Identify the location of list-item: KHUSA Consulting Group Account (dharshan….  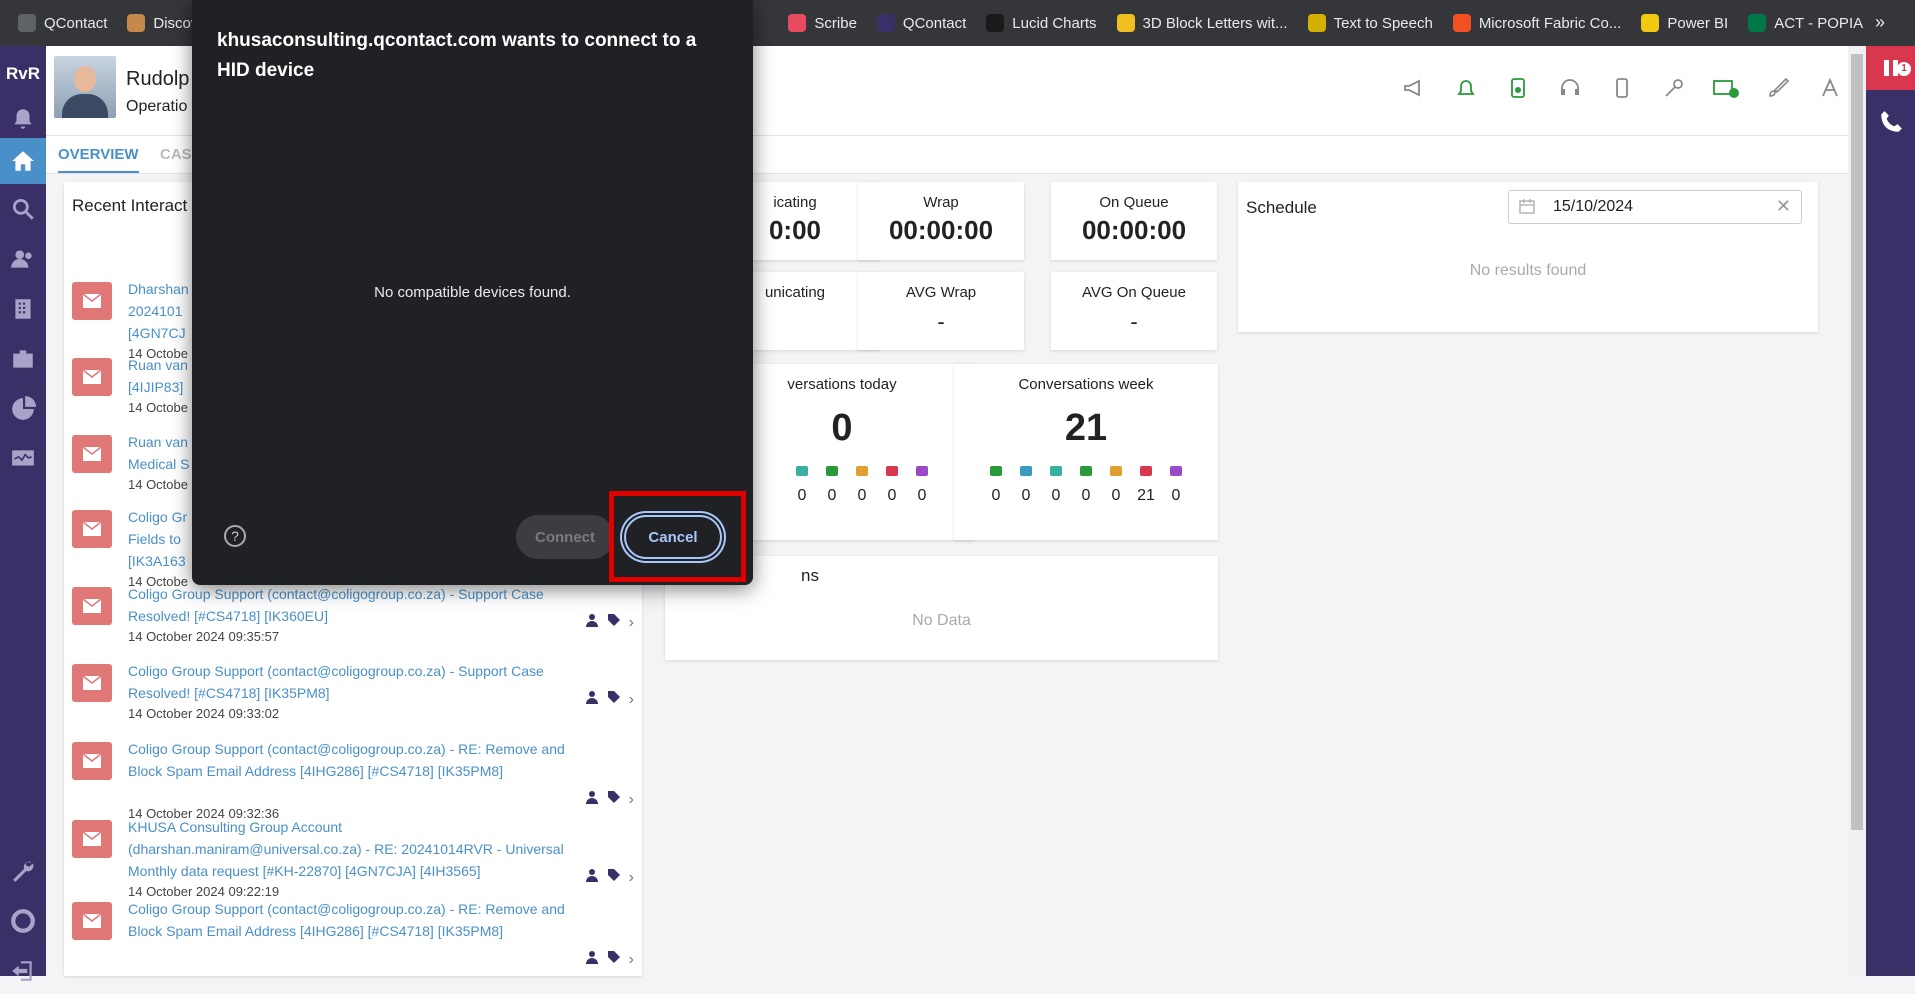
(353, 854).